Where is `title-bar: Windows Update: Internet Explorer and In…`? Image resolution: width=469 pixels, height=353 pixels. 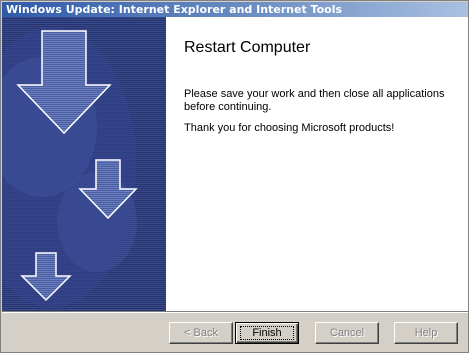 title-bar: Windows Update: Internet Explorer and In… is located at coordinates (235, 9).